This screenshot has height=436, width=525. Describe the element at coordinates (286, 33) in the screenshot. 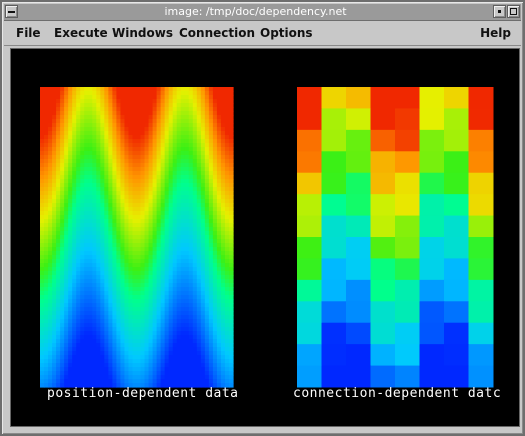

I see `menu-options: Options` at that location.